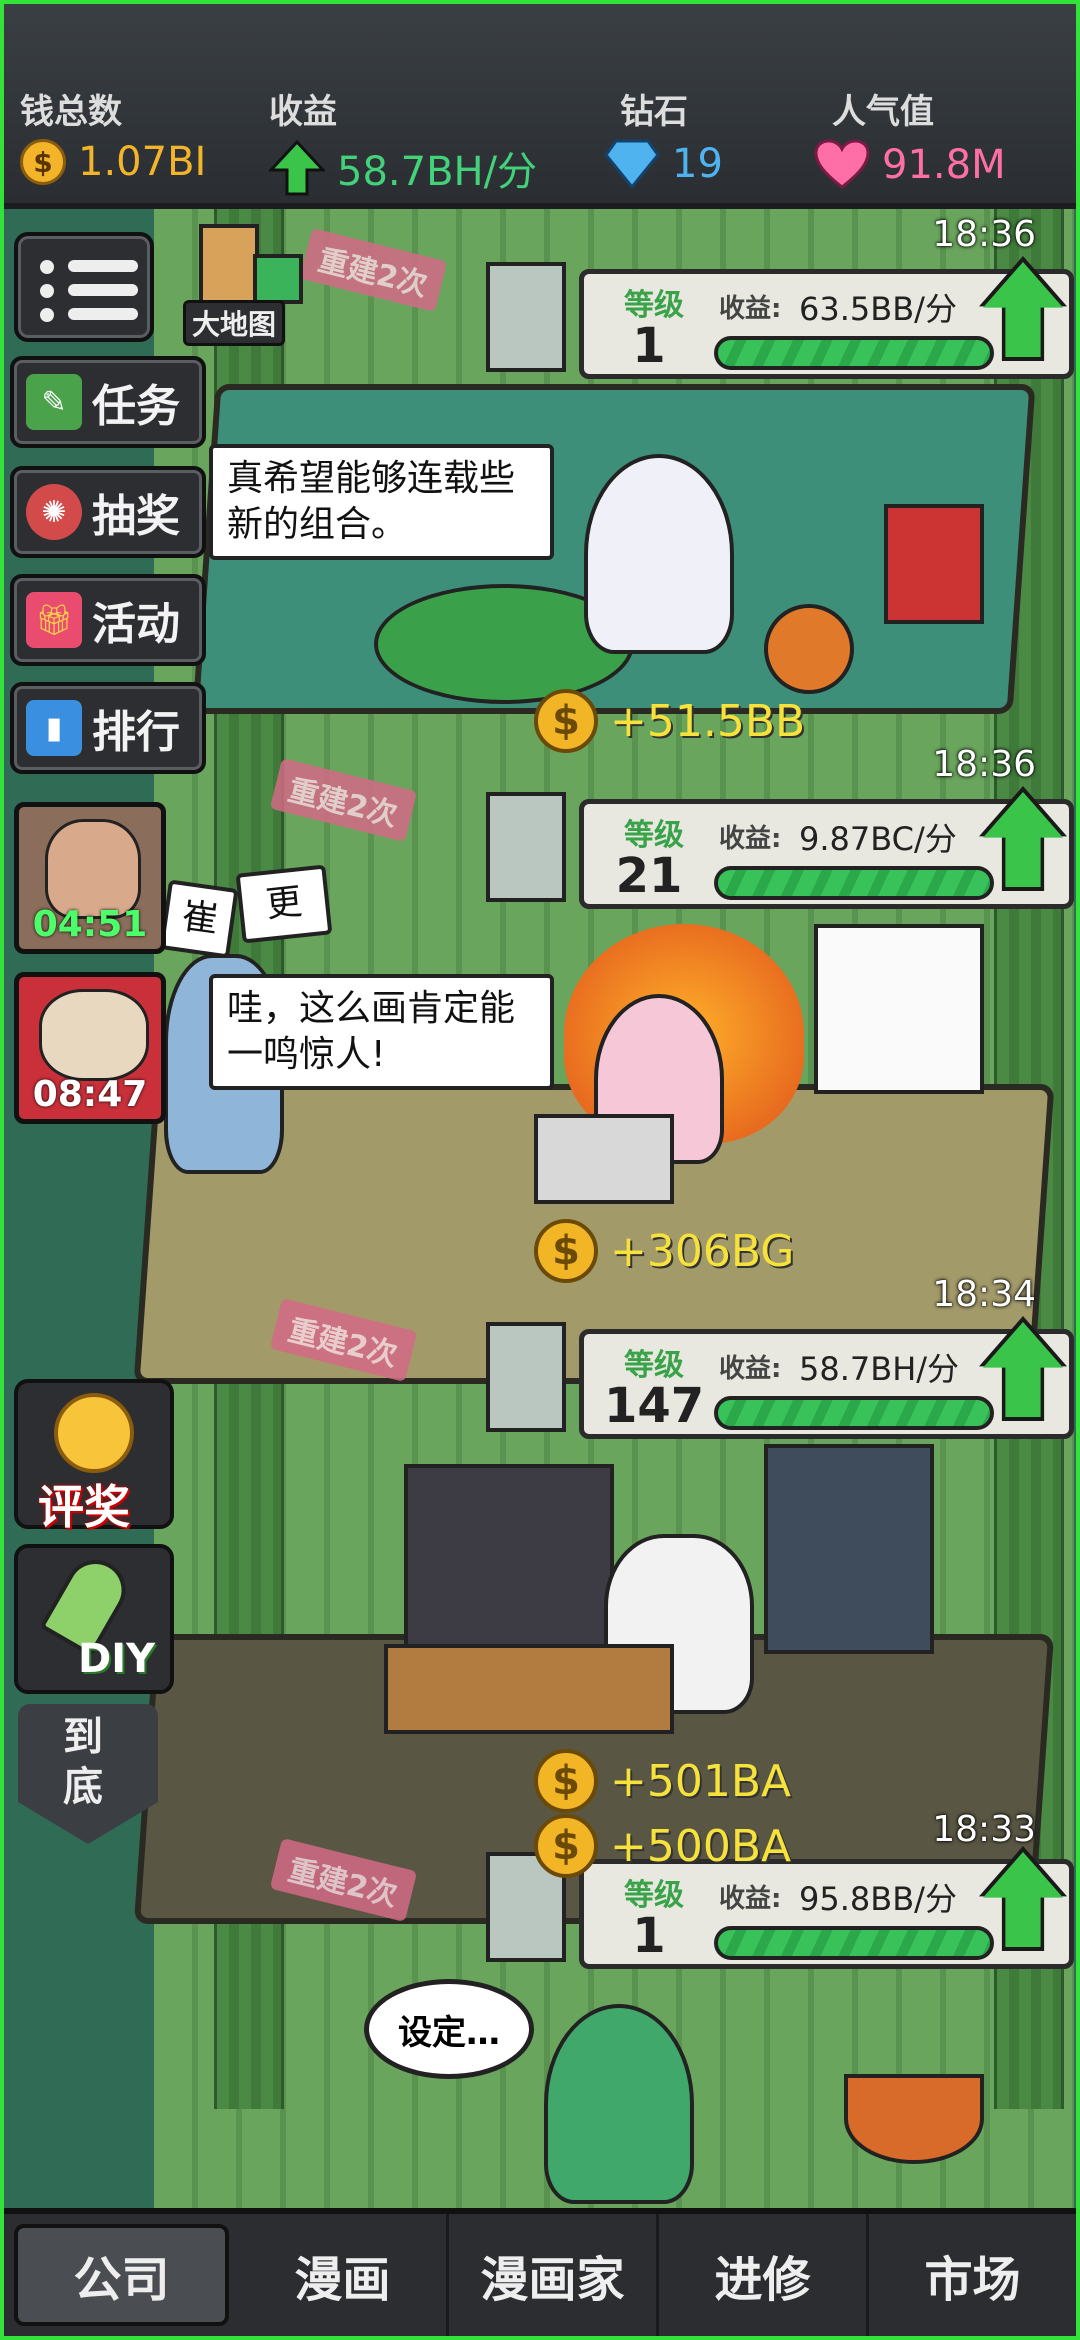  I want to click on tab-training: 进修, so click(764, 2275).